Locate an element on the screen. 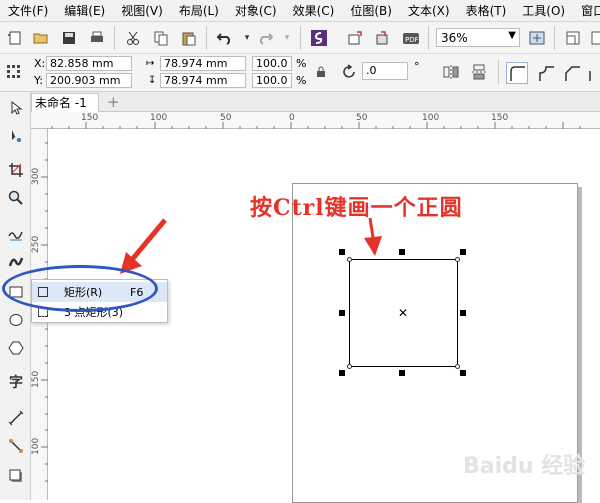 The width and height of the screenshot is (600, 503). watermark: Baidu 经验 is located at coordinates (524, 466).